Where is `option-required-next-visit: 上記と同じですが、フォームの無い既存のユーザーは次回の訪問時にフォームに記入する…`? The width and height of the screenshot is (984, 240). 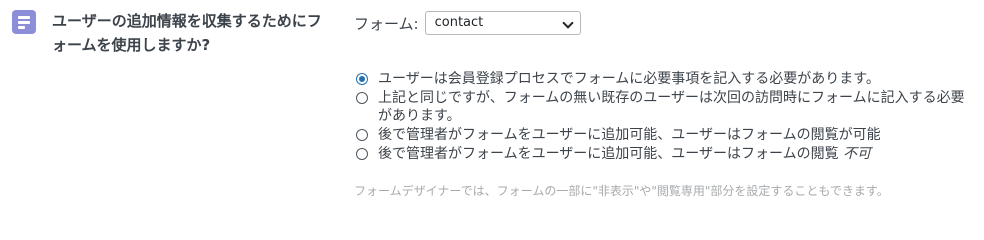 option-required-next-visit: 上記と同じですが、フォームの無い既存のユーザーは次回の訪問時にフォームに記入する… is located at coordinates (662, 107).